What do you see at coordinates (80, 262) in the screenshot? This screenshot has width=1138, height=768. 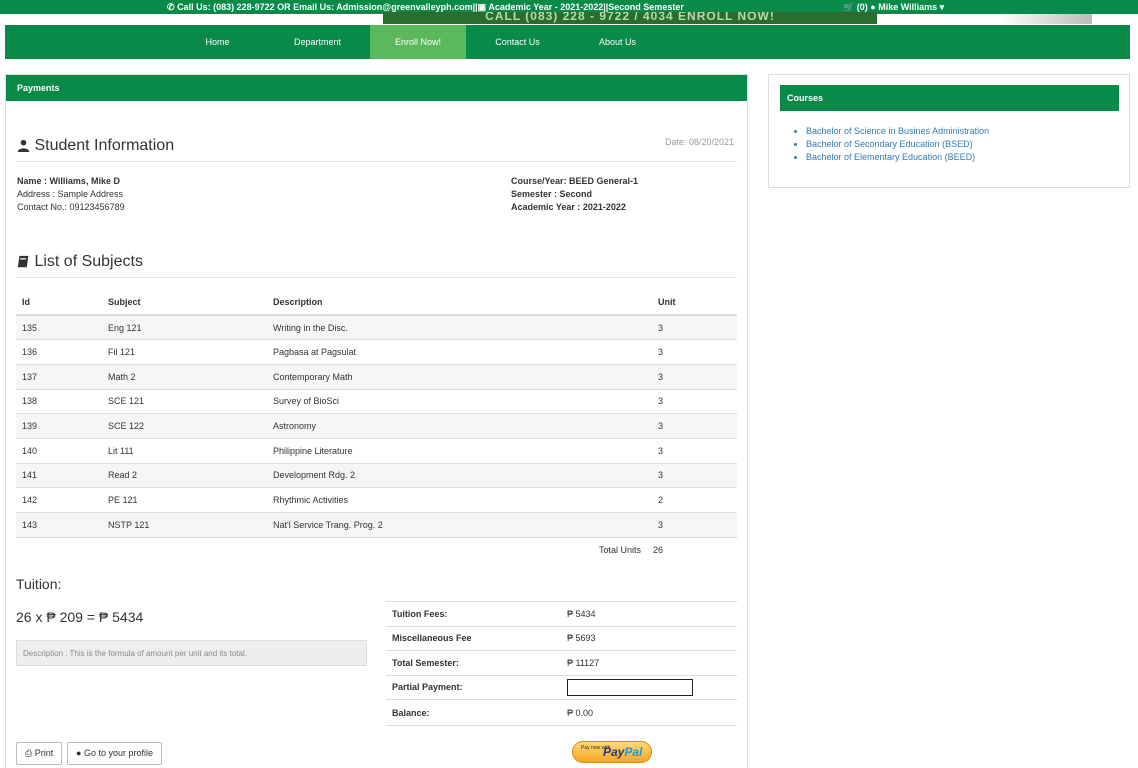 I see `subjects-heading: List of Subjects` at bounding box center [80, 262].